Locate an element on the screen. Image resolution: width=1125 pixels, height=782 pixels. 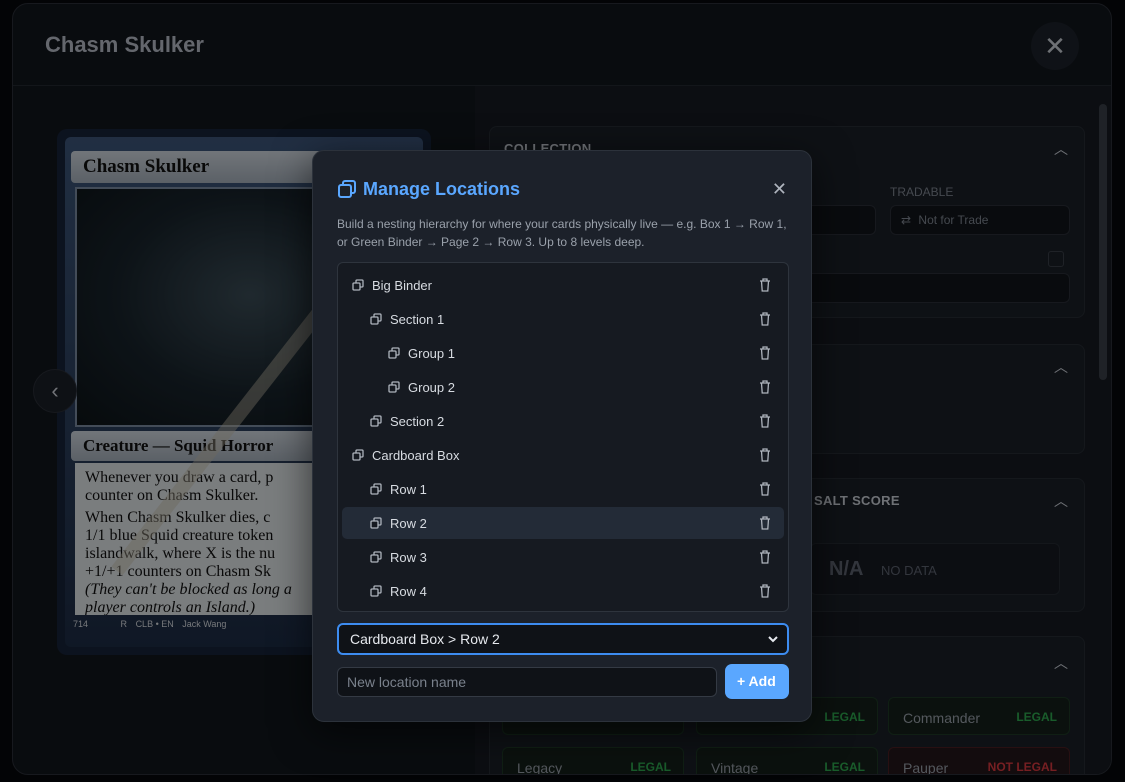
close-icon: ✕ is located at coordinates (779, 189).